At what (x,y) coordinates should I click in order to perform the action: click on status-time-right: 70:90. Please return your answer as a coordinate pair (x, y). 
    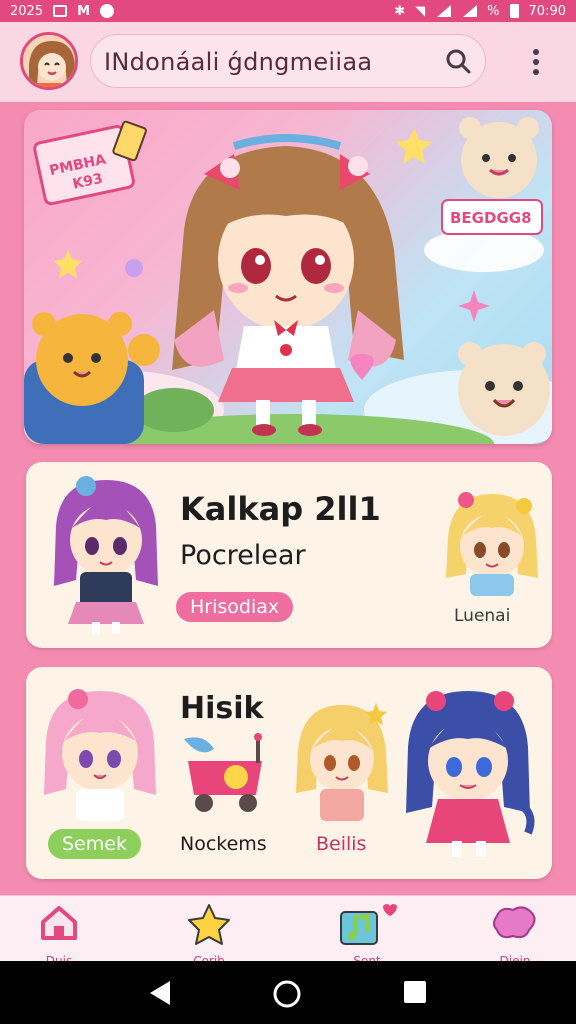
    Looking at the image, I should click on (547, 11).